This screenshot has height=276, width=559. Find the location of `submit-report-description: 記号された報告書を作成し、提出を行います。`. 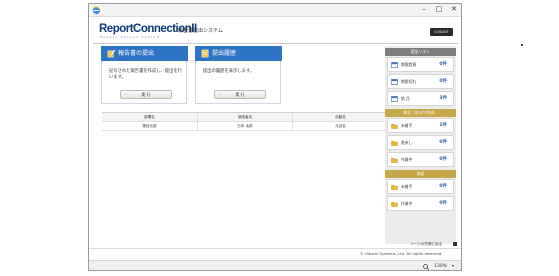

submit-report-description: 記号された報告書を作成し、提出を行います。 is located at coordinates (146, 74).